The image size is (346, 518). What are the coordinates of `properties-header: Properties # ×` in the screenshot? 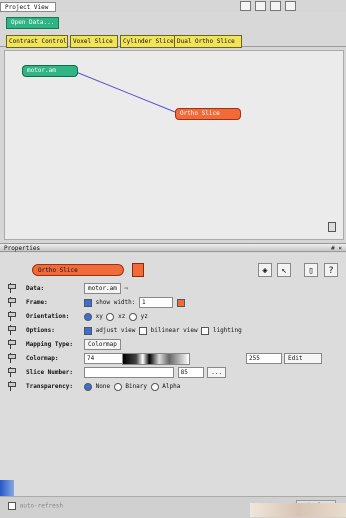 It's located at (173, 247).